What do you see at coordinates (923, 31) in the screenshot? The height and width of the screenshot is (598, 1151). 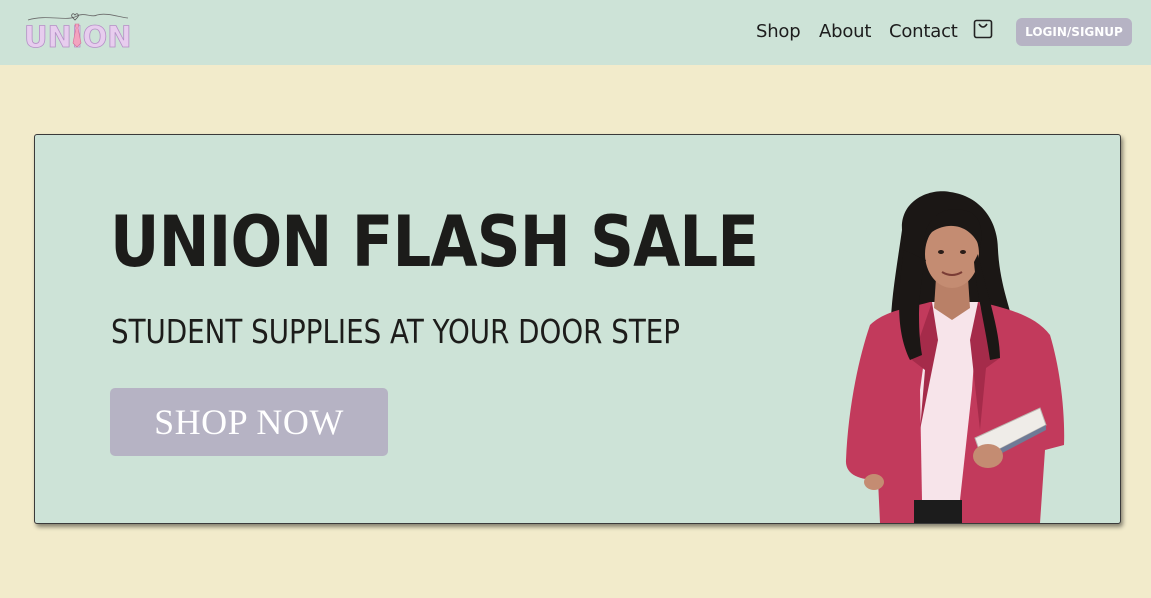 I see `nav-link-contact: Contact` at bounding box center [923, 31].